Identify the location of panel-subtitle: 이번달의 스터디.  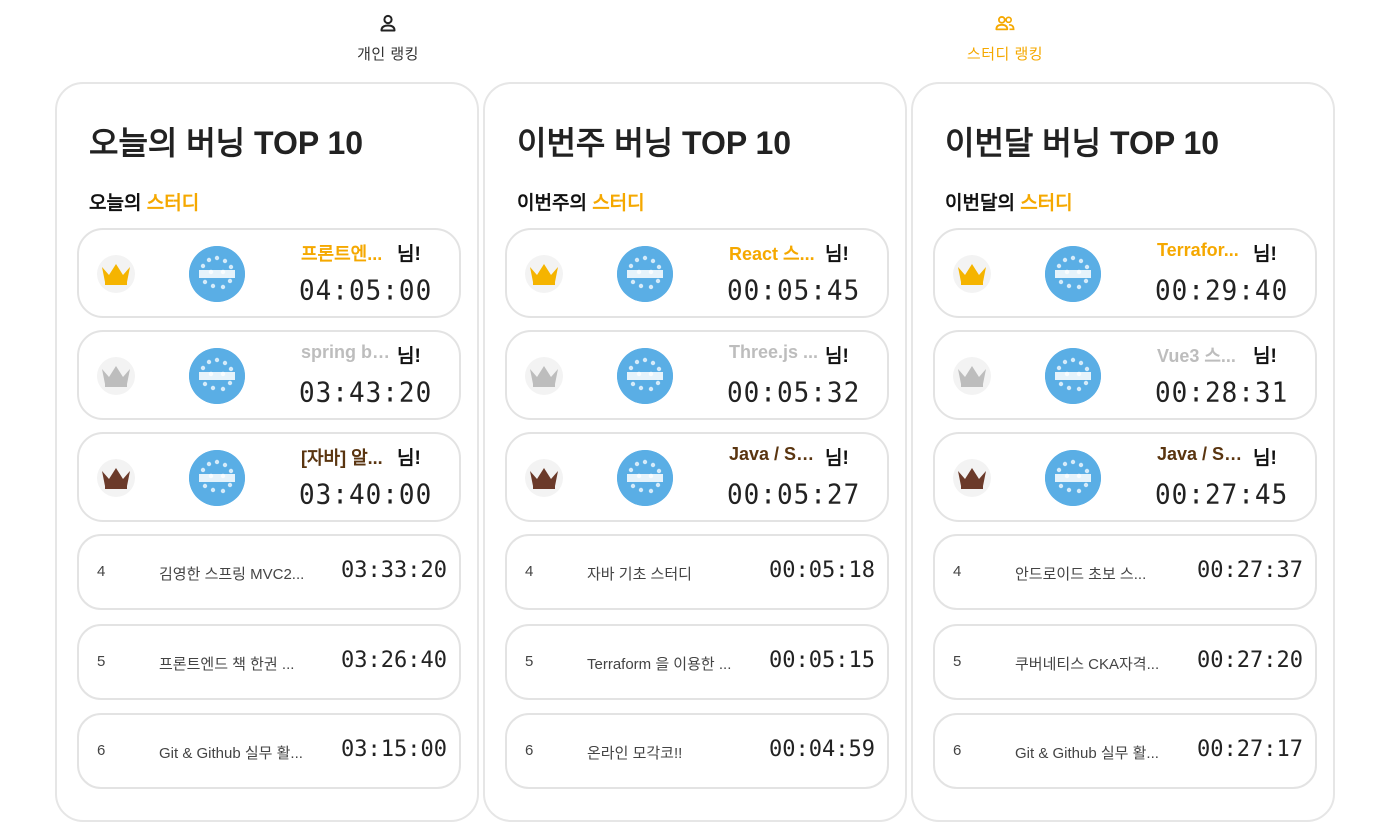
(1009, 201).